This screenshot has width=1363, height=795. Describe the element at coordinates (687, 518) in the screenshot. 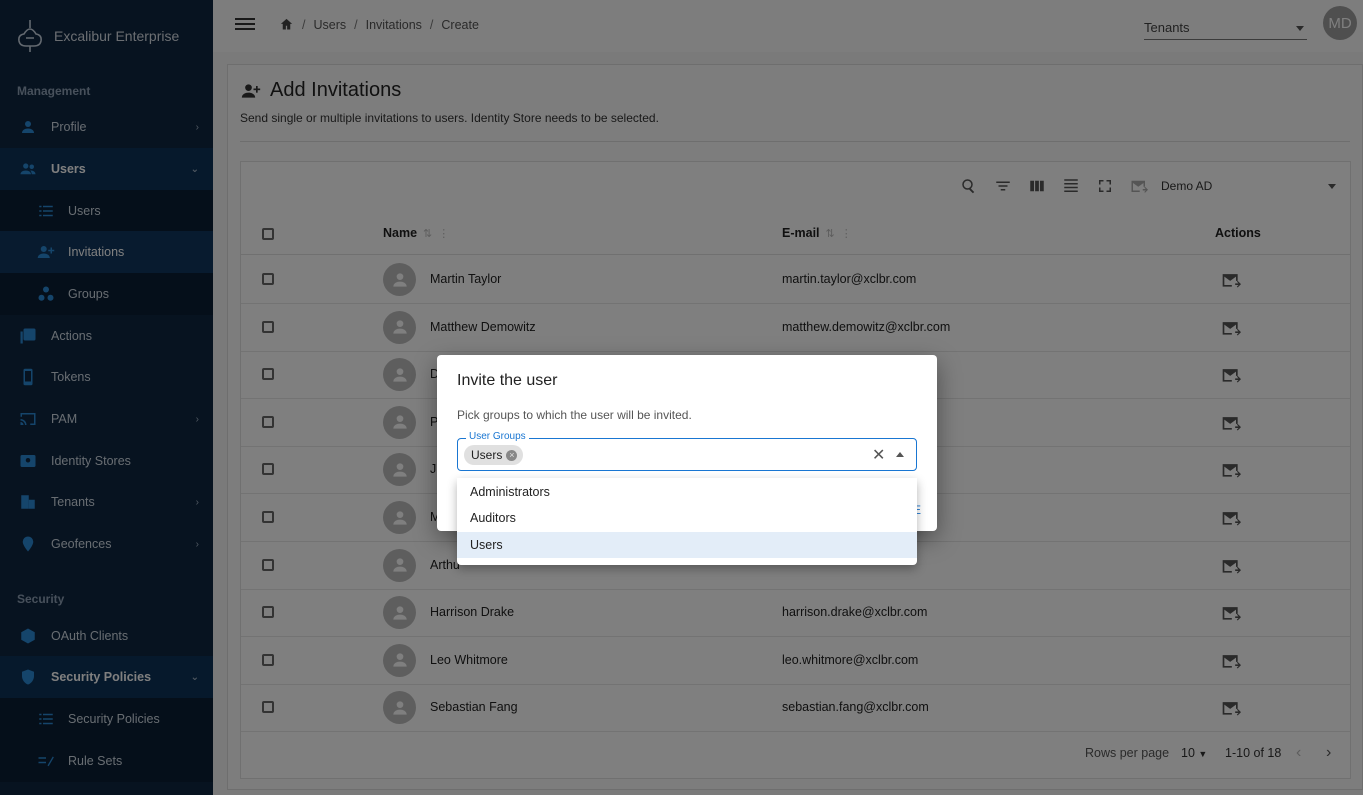

I see `option-auditors: Auditors` at that location.